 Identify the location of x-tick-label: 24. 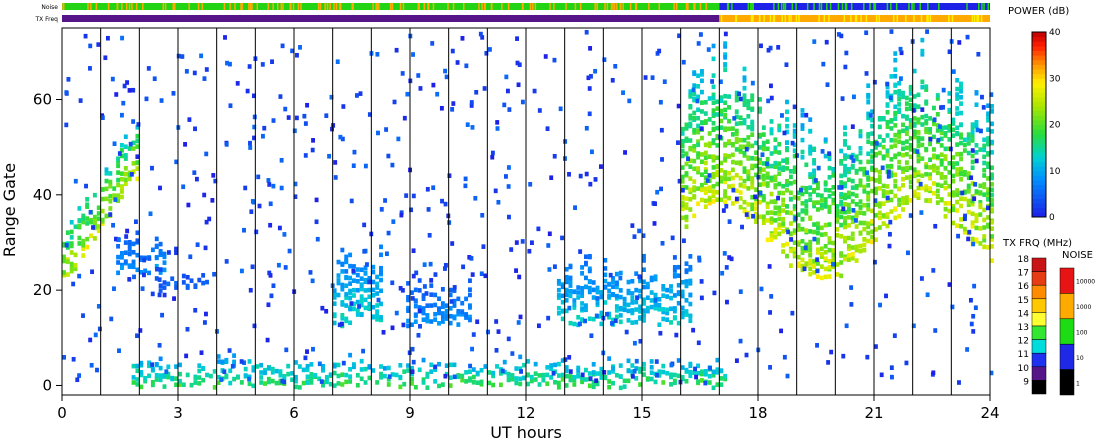
(989, 413).